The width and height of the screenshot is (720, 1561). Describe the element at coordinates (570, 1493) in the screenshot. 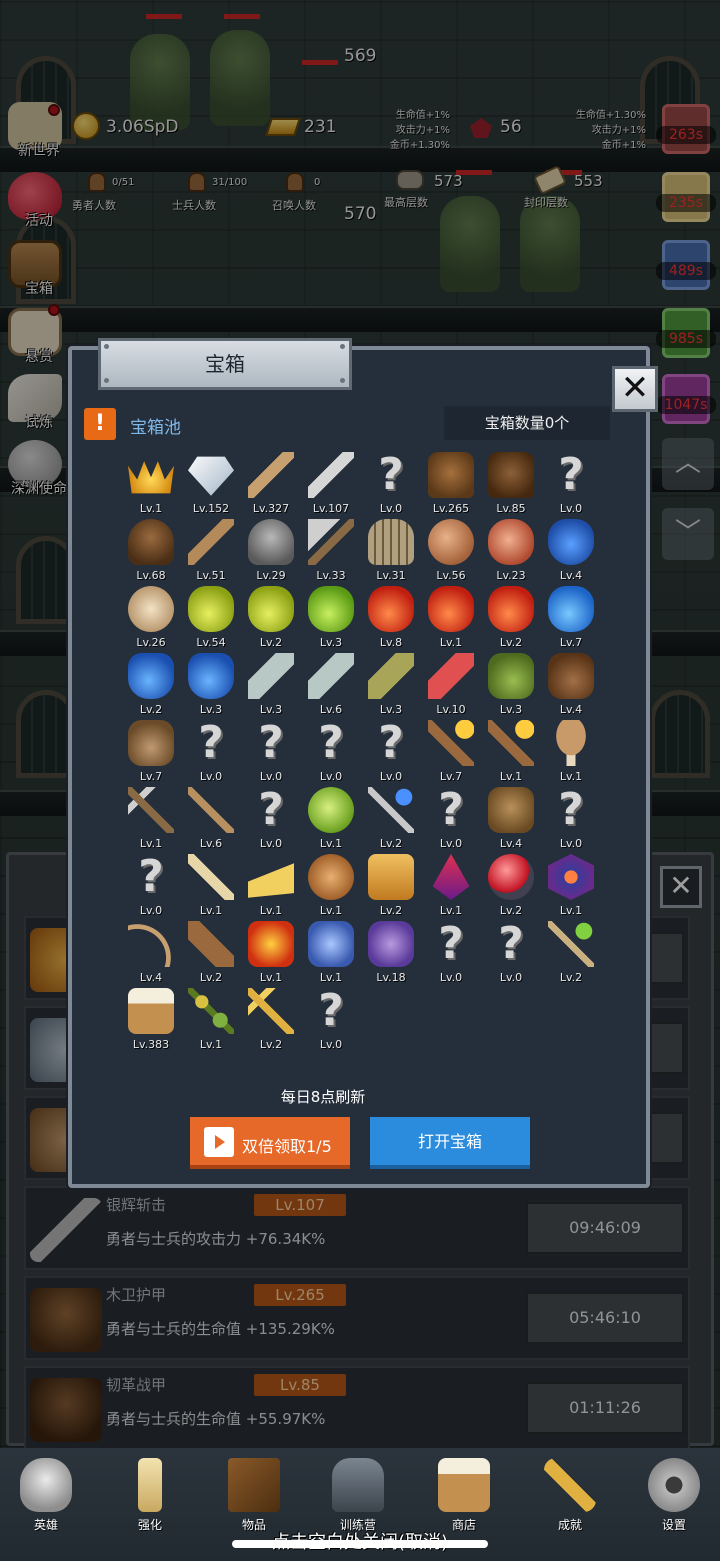

I see `nav-achievement: 成就` at that location.